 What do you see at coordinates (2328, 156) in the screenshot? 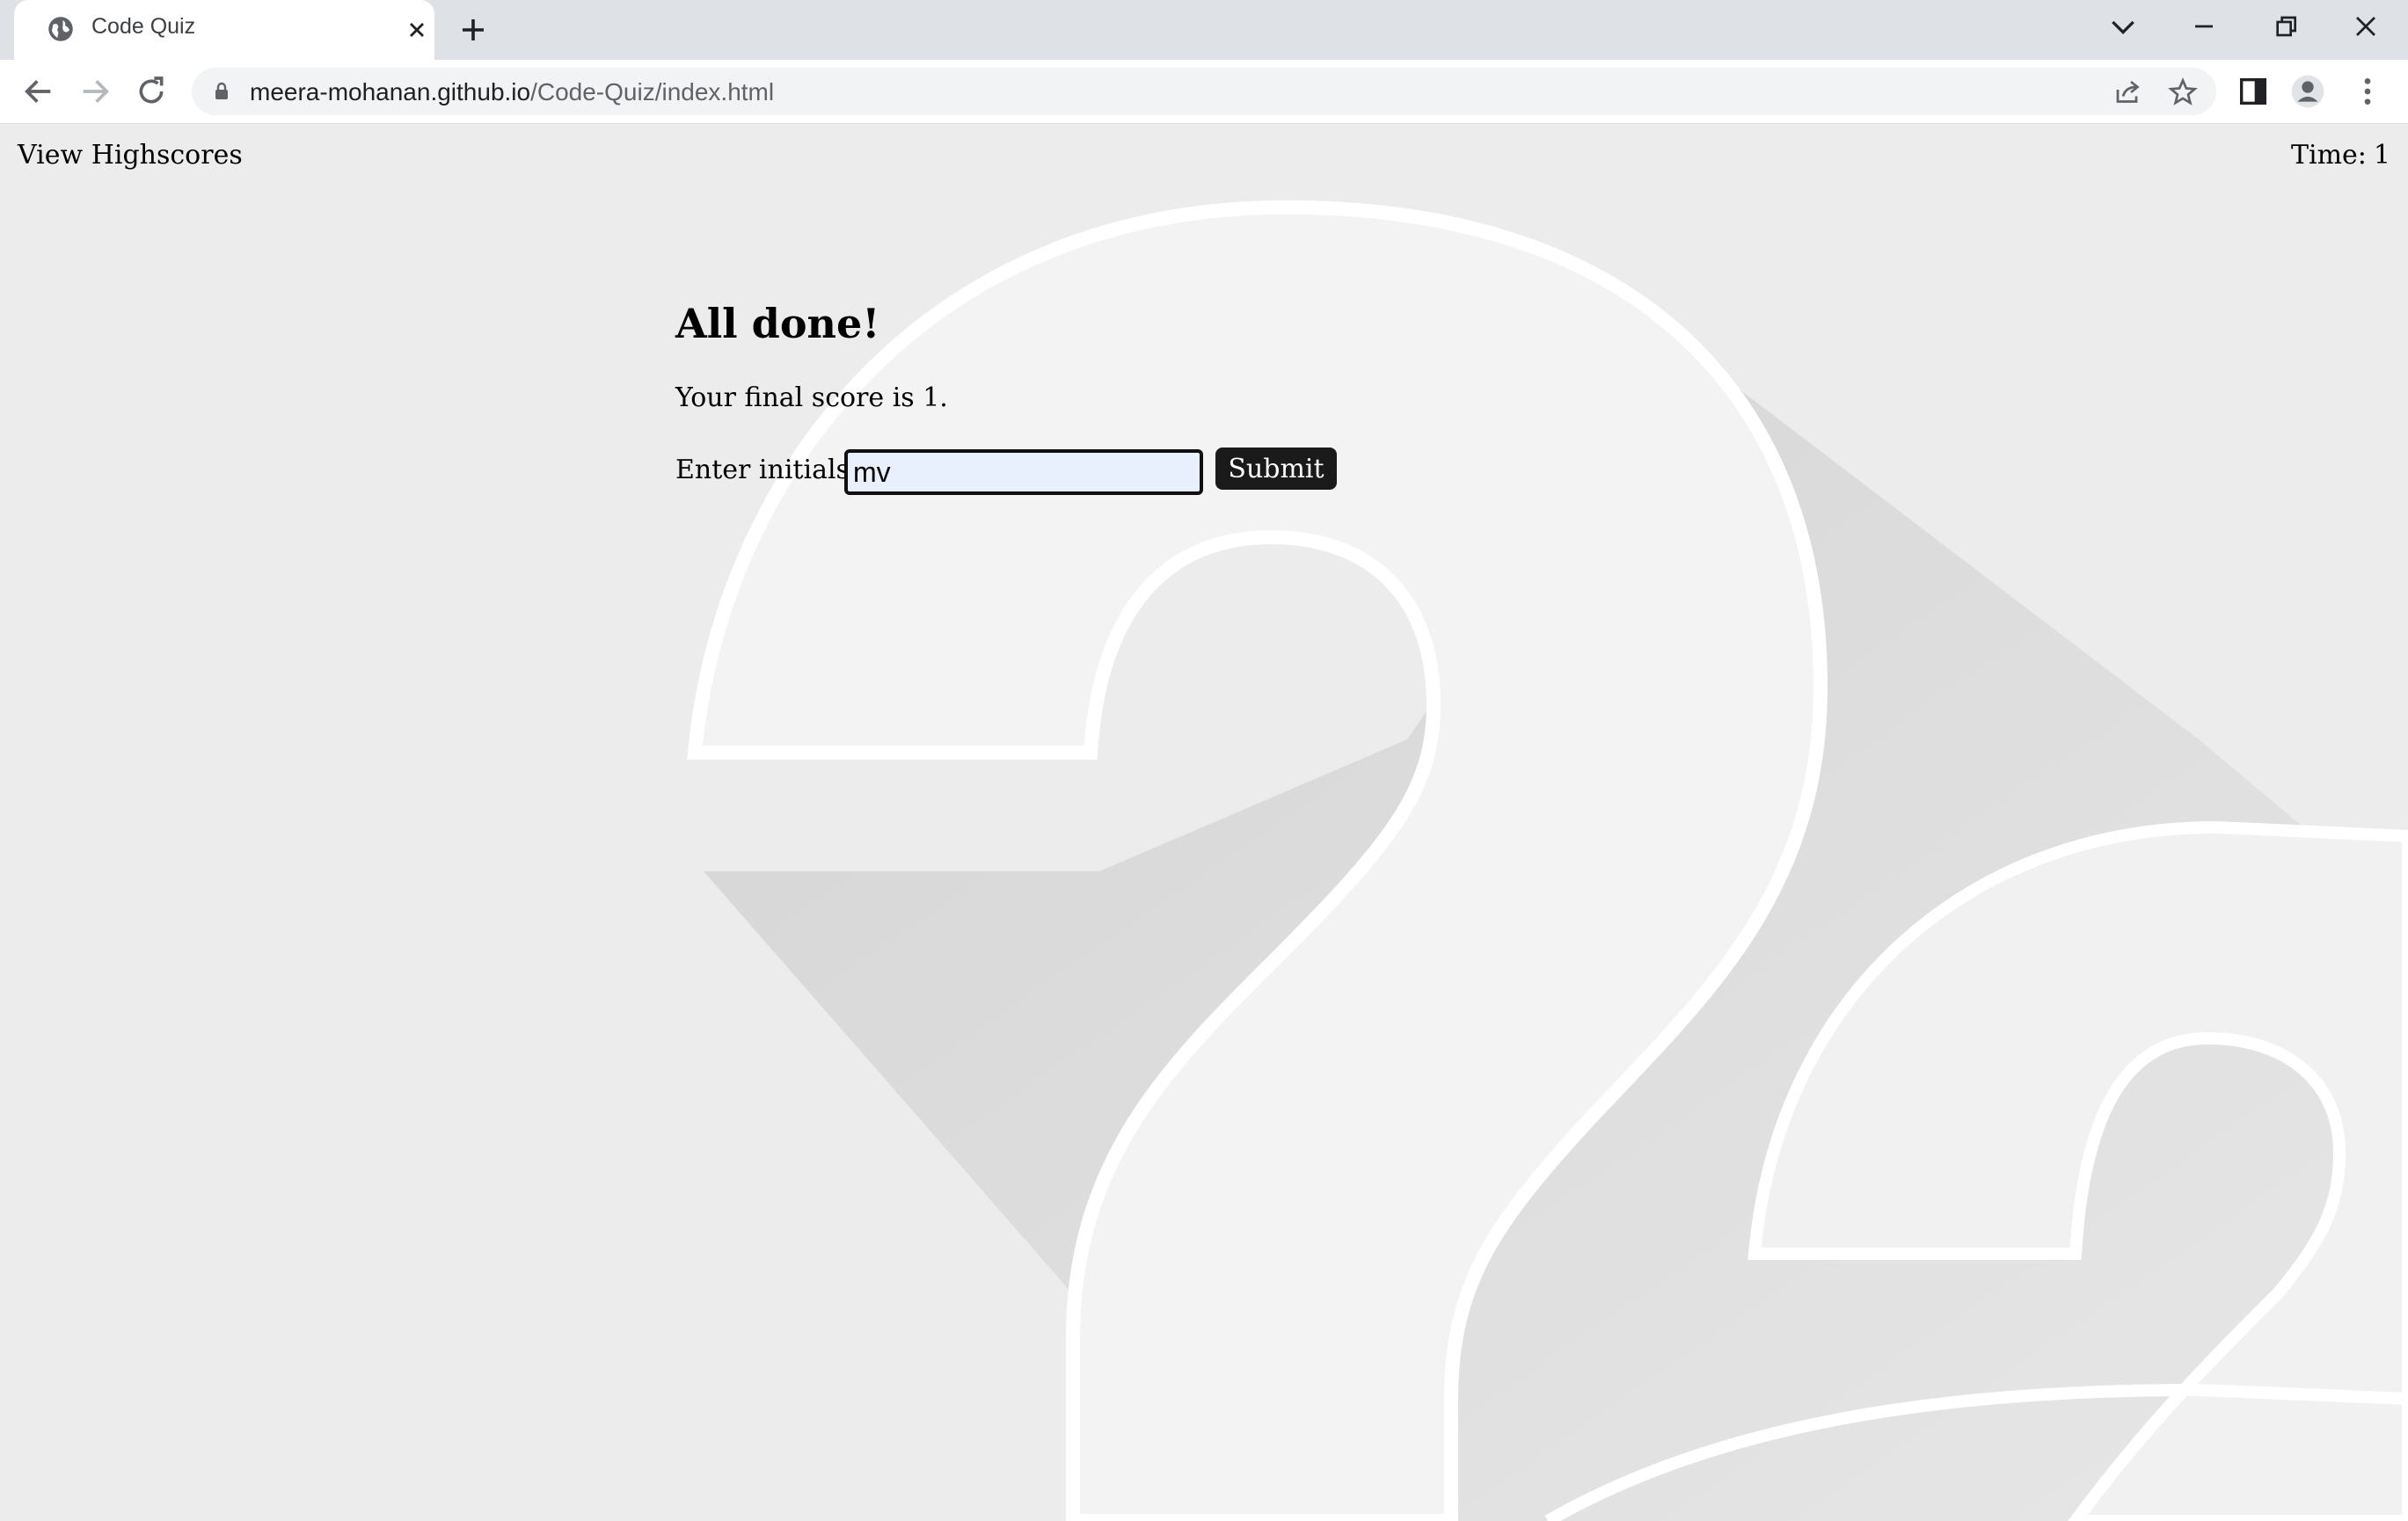
I see `timer-label: Time:` at bounding box center [2328, 156].